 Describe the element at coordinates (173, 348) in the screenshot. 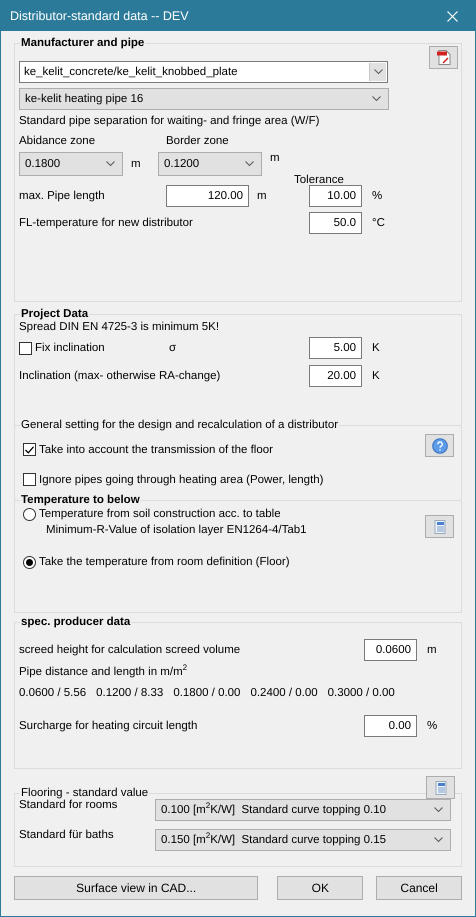

I see `sigma-symbol: σ` at that location.